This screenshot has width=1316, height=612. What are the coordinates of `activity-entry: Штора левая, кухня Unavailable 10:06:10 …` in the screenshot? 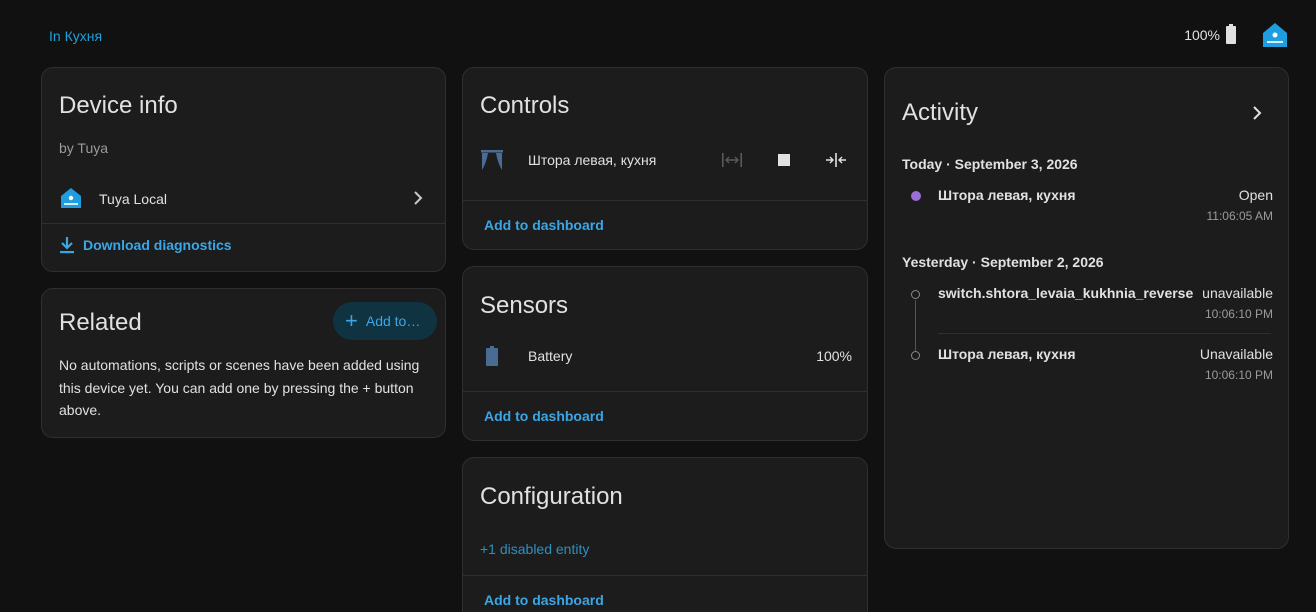 It's located at (1086, 367).